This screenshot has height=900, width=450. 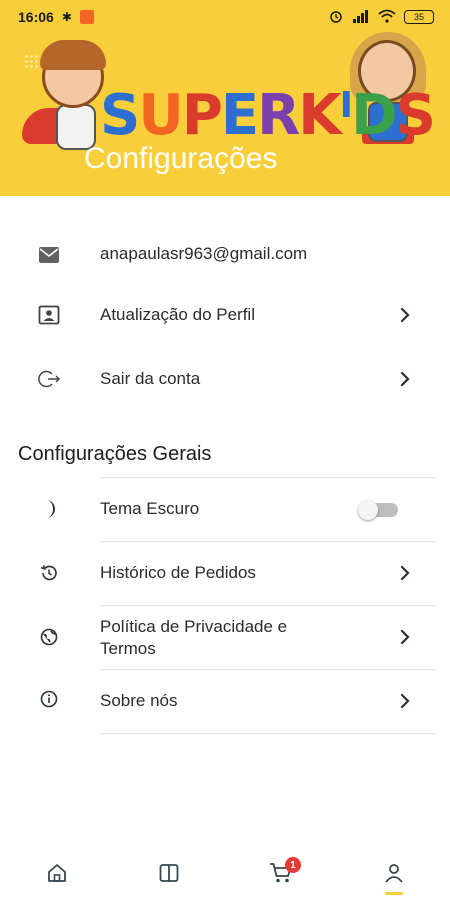 I want to click on battery-icon: 35, so click(x=419, y=17).